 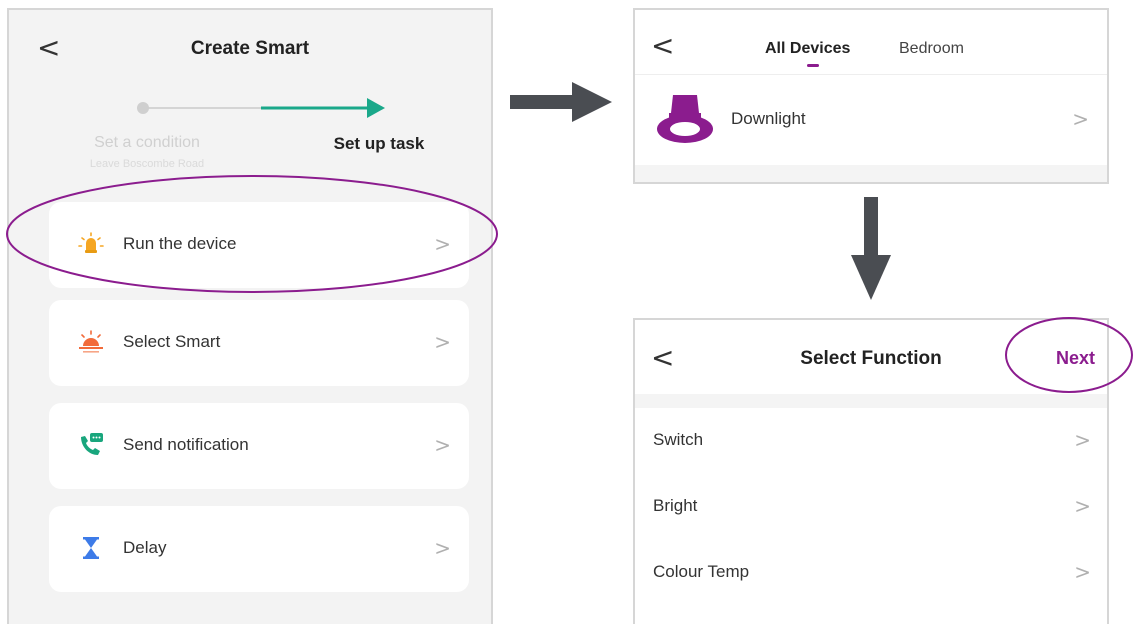 I want to click on active-tab-indicator, so click(x=813, y=65).